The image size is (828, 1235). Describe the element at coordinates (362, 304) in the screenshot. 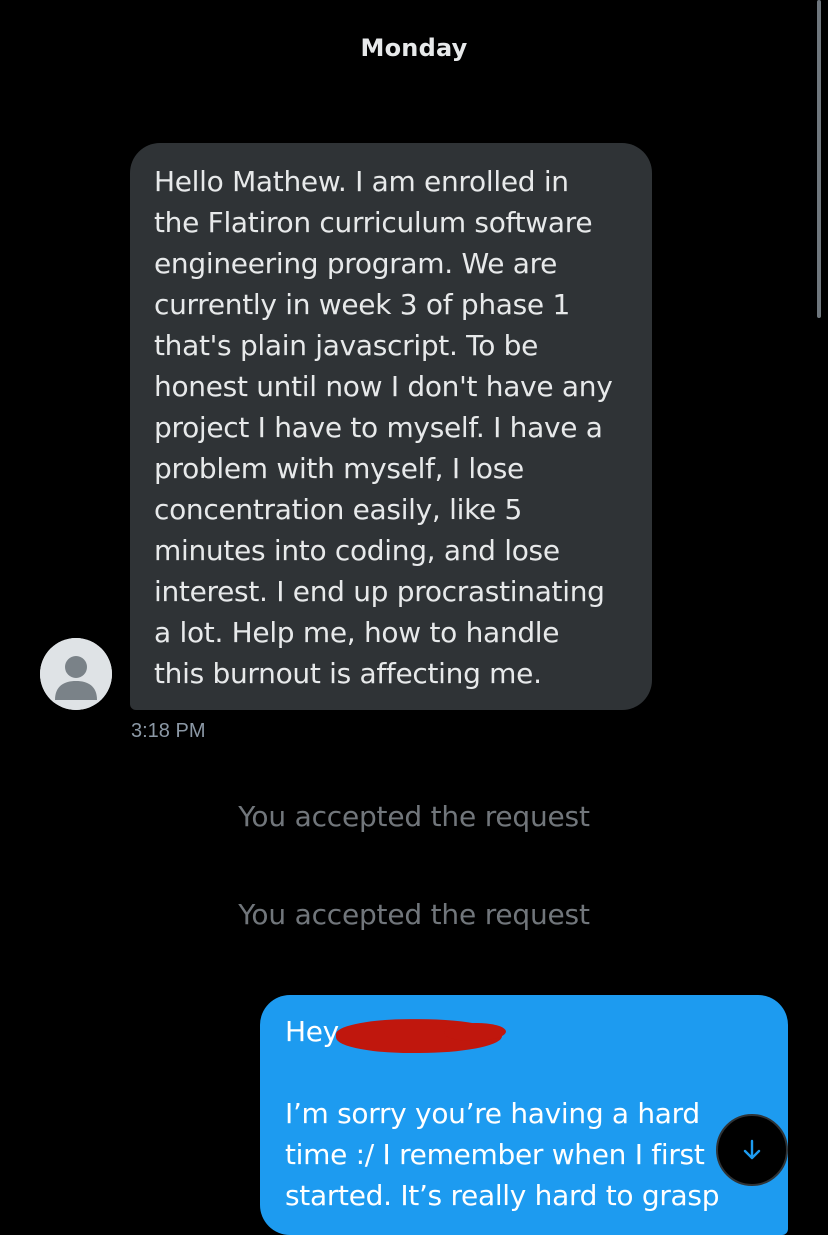

I see `message-line: currently in week 3 of phase 1` at that location.